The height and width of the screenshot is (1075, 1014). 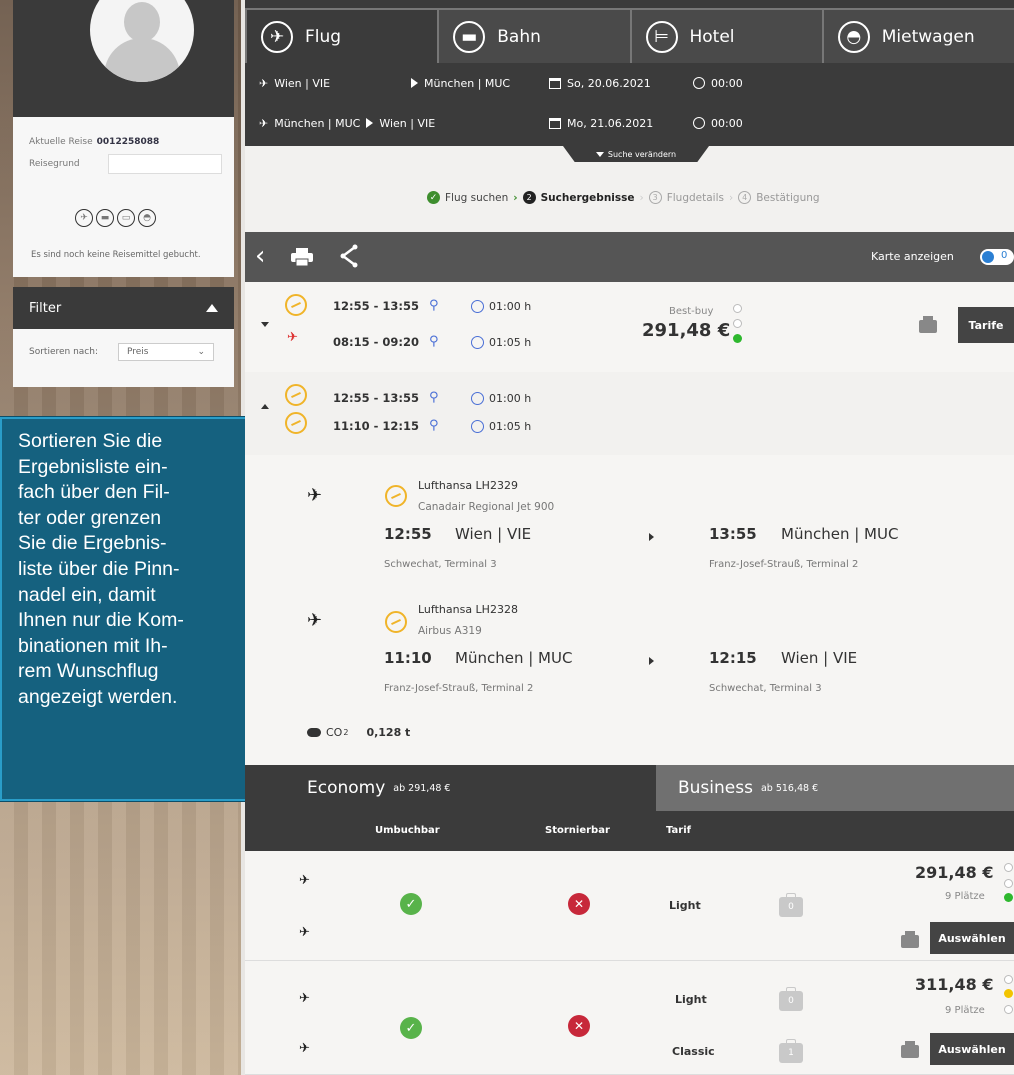 I want to click on callout-line: Sie die Ergebnis-, so click(x=92, y=543).